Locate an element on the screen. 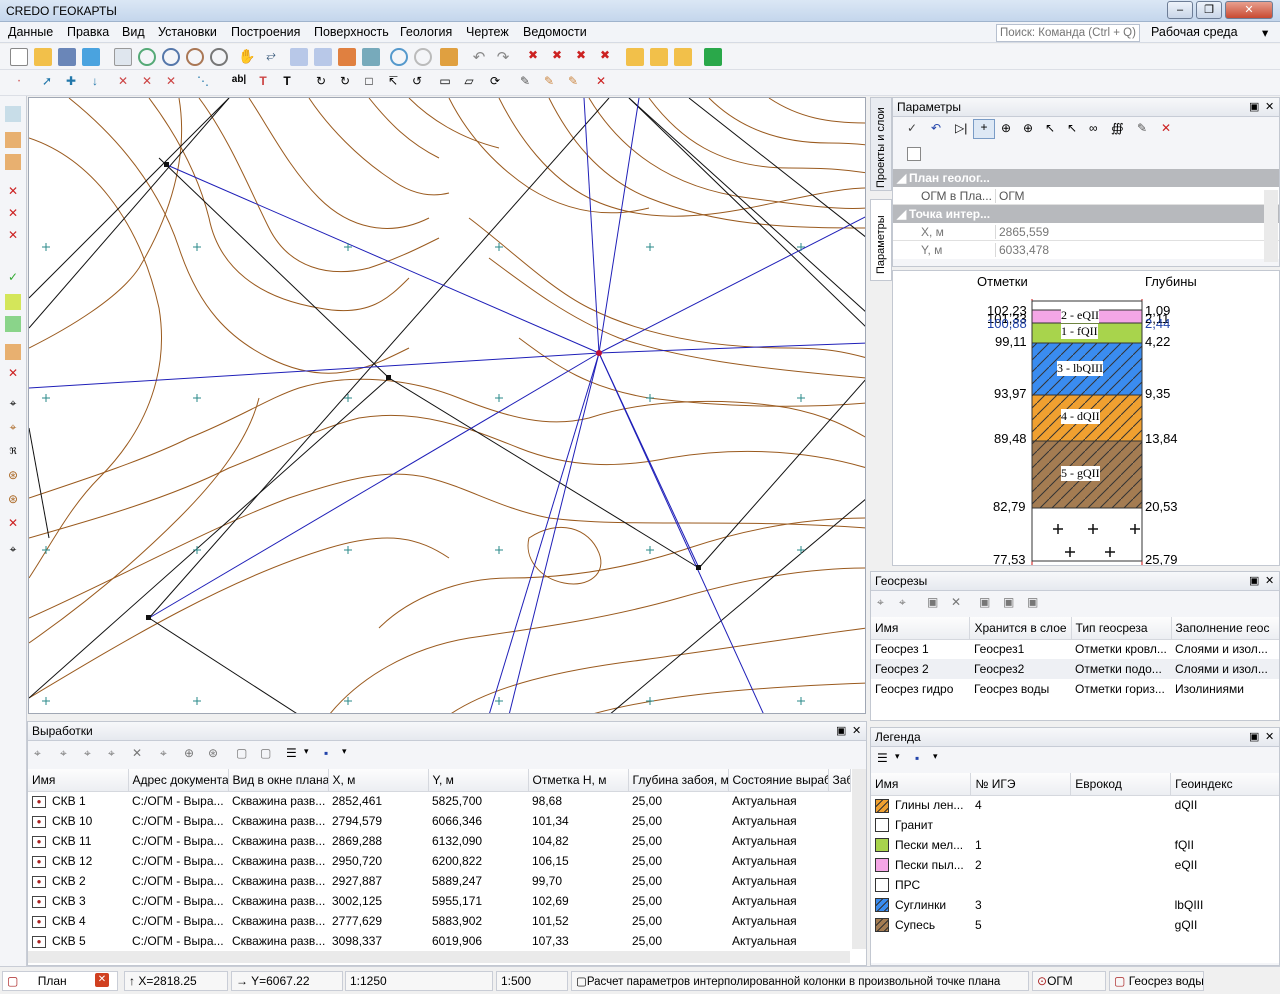 This screenshot has height=994, width=1280. col-layer: Хранится в слое is located at coordinates (1020, 628).